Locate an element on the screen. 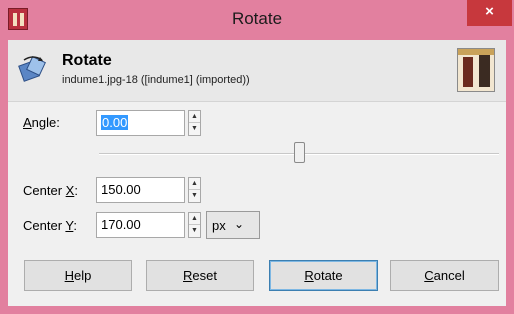 The height and width of the screenshot is (314, 514). center-y-value: 170.00 is located at coordinates (121, 224).